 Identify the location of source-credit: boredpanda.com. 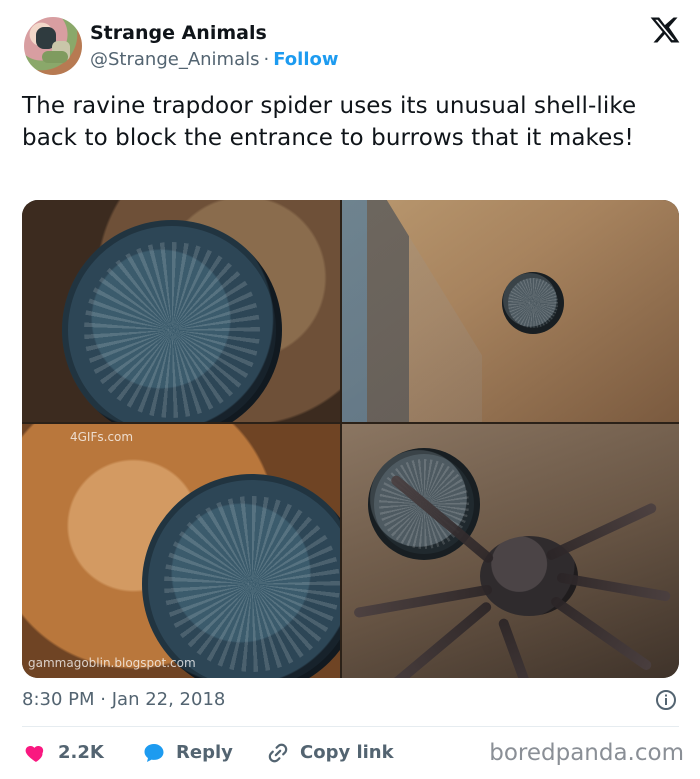
(586, 753).